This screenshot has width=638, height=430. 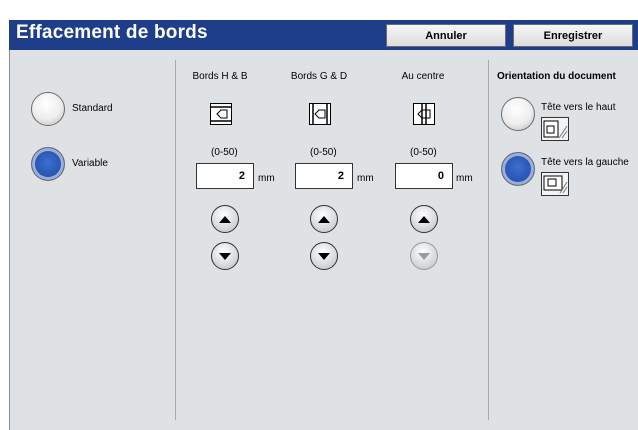 I want to click on top-bottom-increase-button, so click(x=225, y=219).